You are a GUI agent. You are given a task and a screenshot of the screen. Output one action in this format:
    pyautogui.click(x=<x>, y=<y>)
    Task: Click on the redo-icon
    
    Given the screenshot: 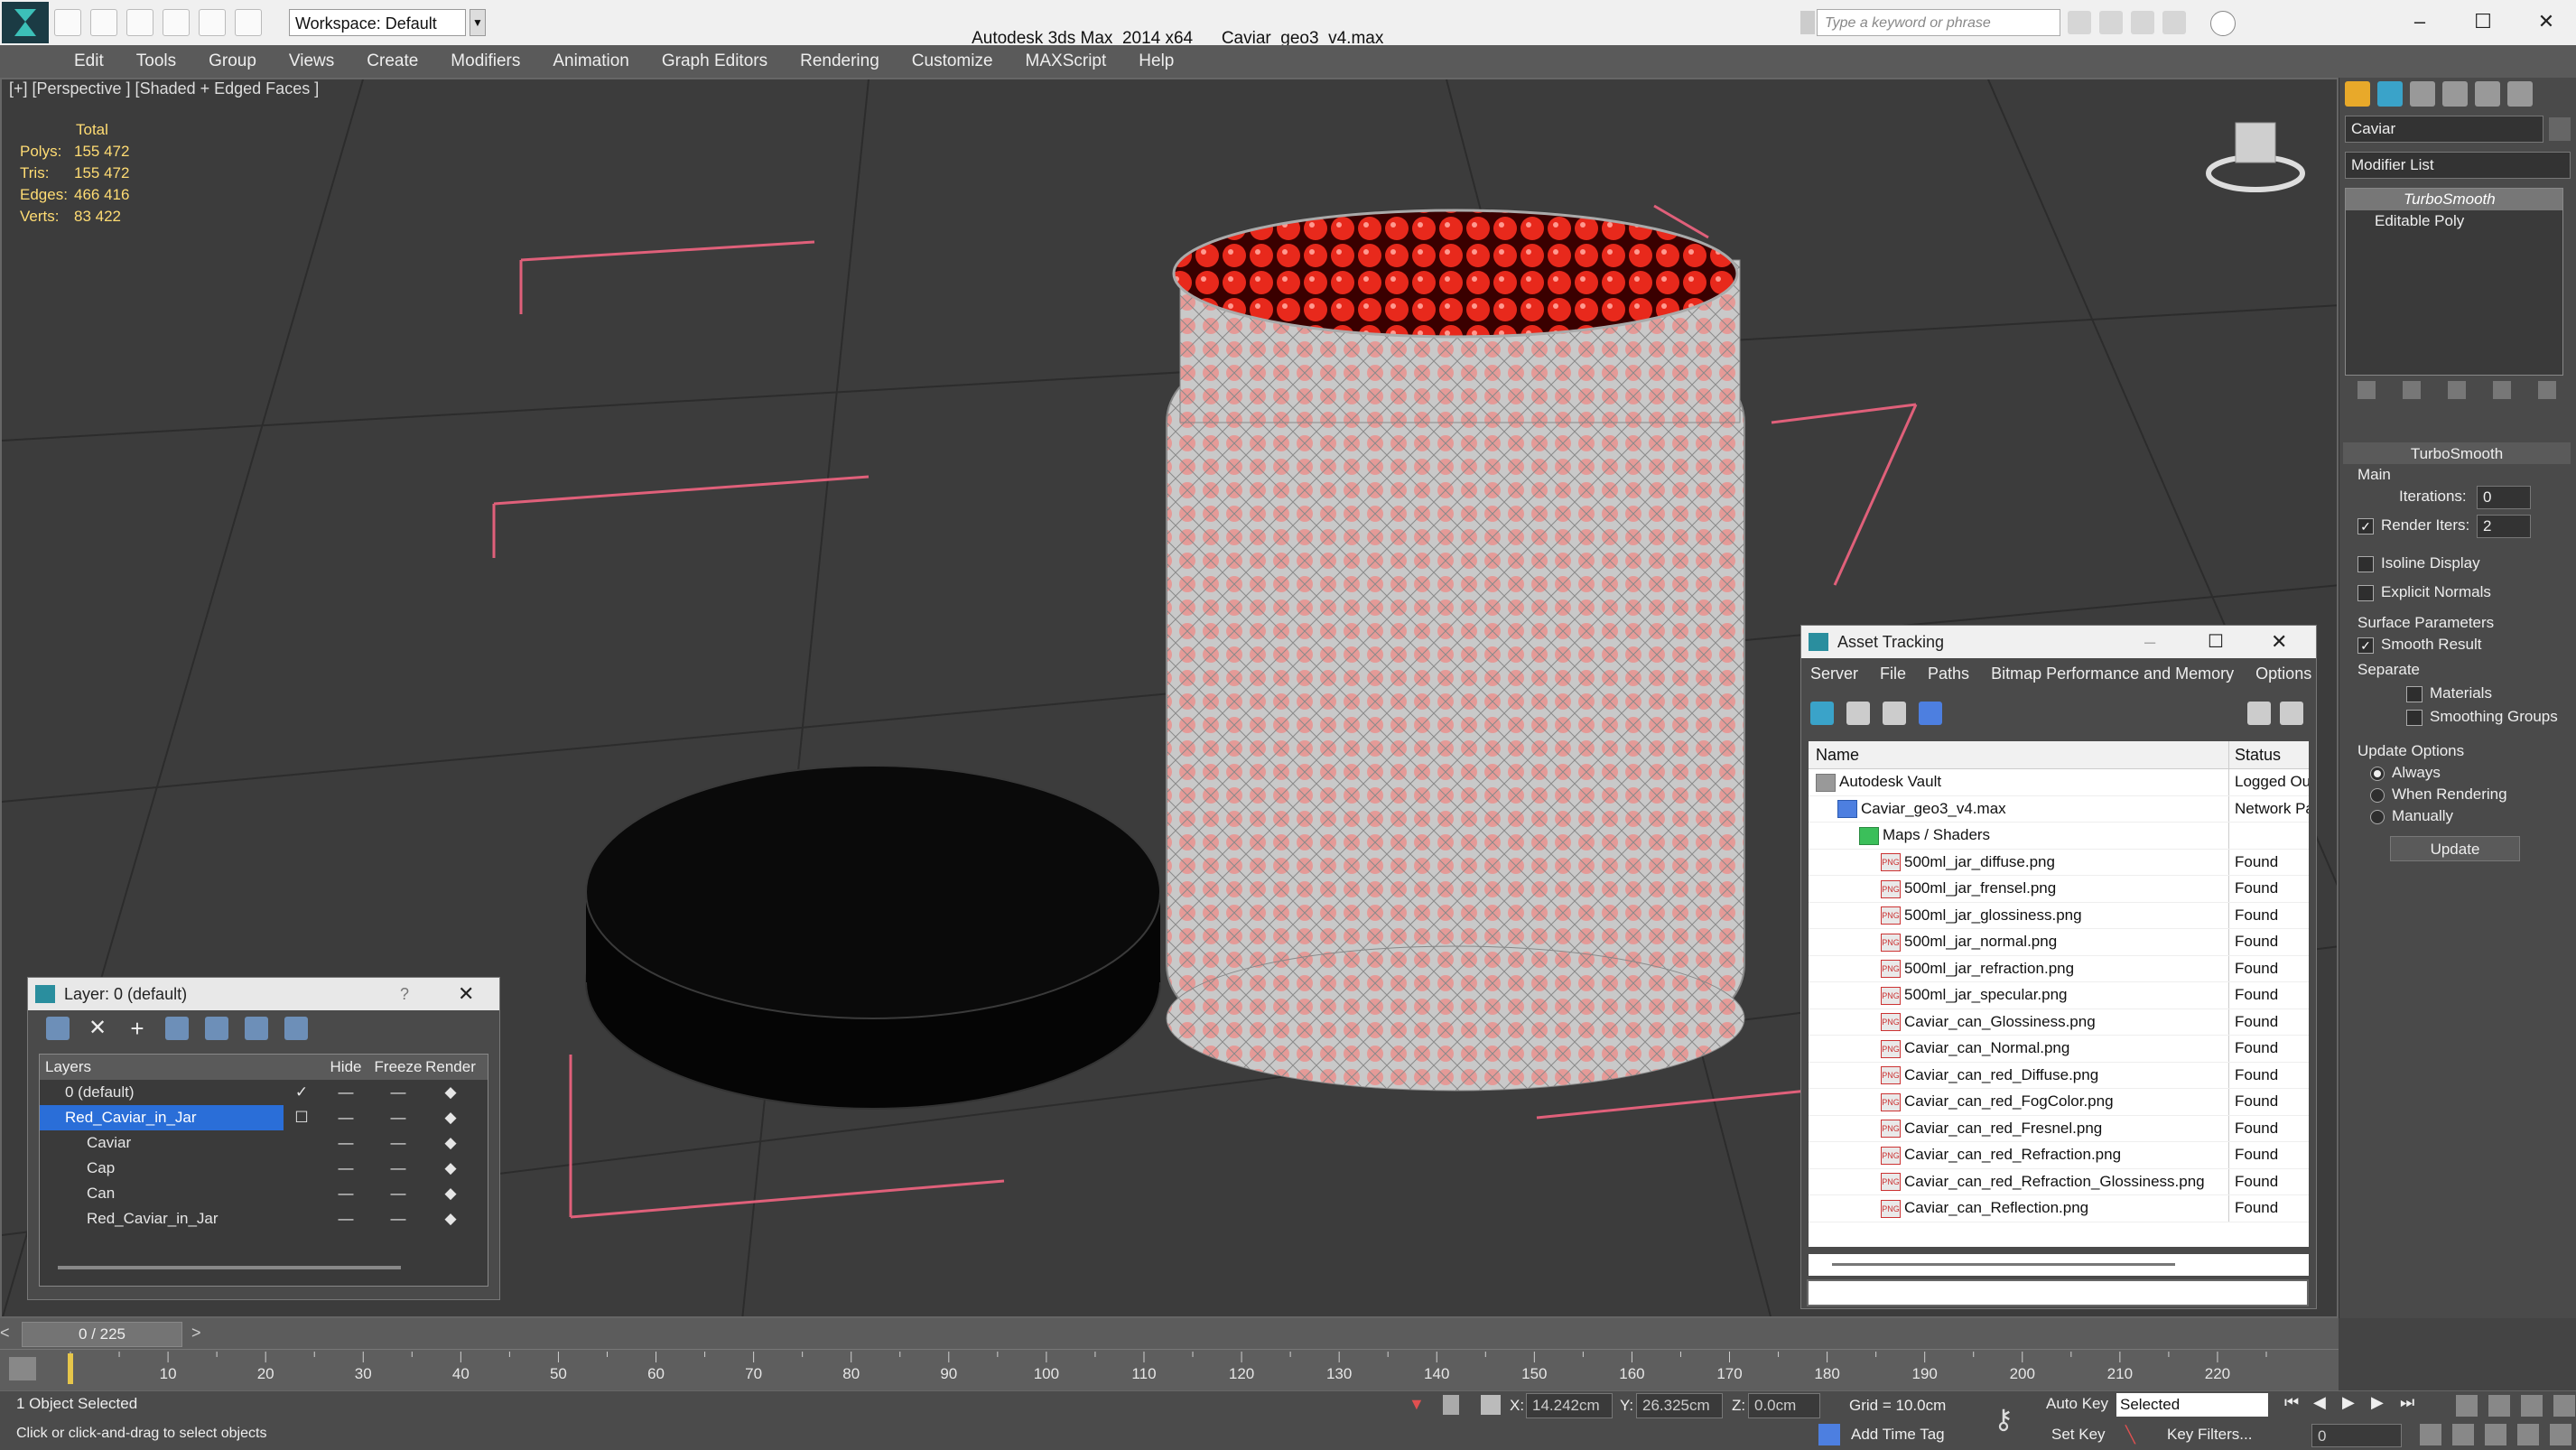 What is the action you would take?
    pyautogui.click(x=212, y=22)
    